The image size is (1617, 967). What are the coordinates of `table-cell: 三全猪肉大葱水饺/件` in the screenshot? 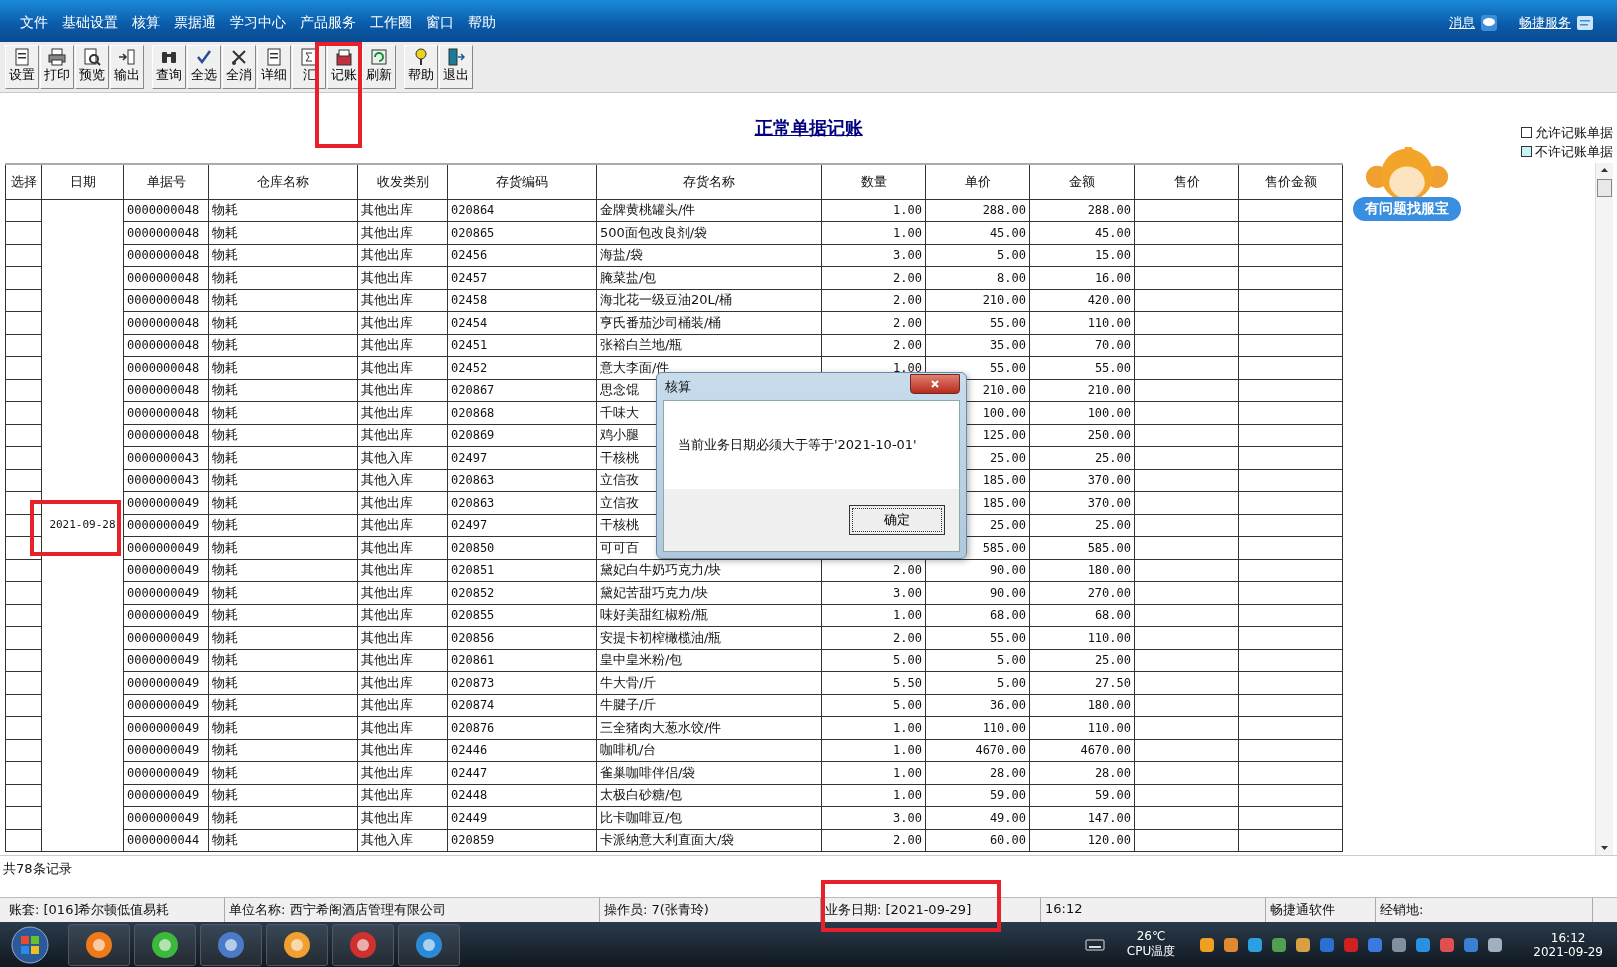 It's located at (709, 728).